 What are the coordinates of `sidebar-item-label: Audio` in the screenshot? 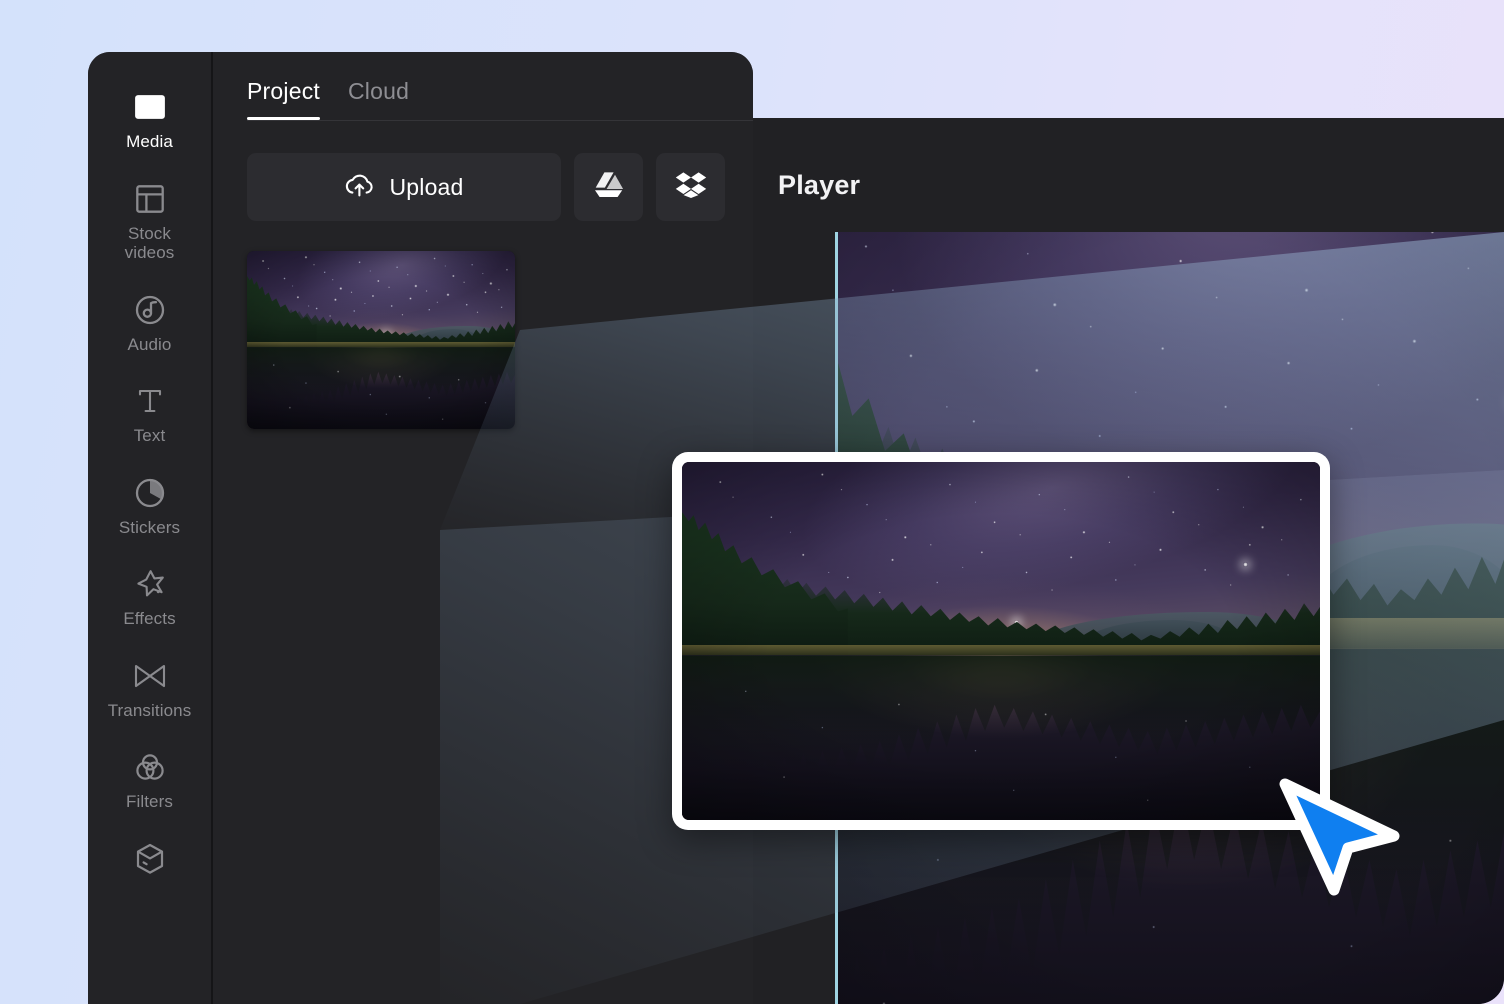 It's located at (149, 344).